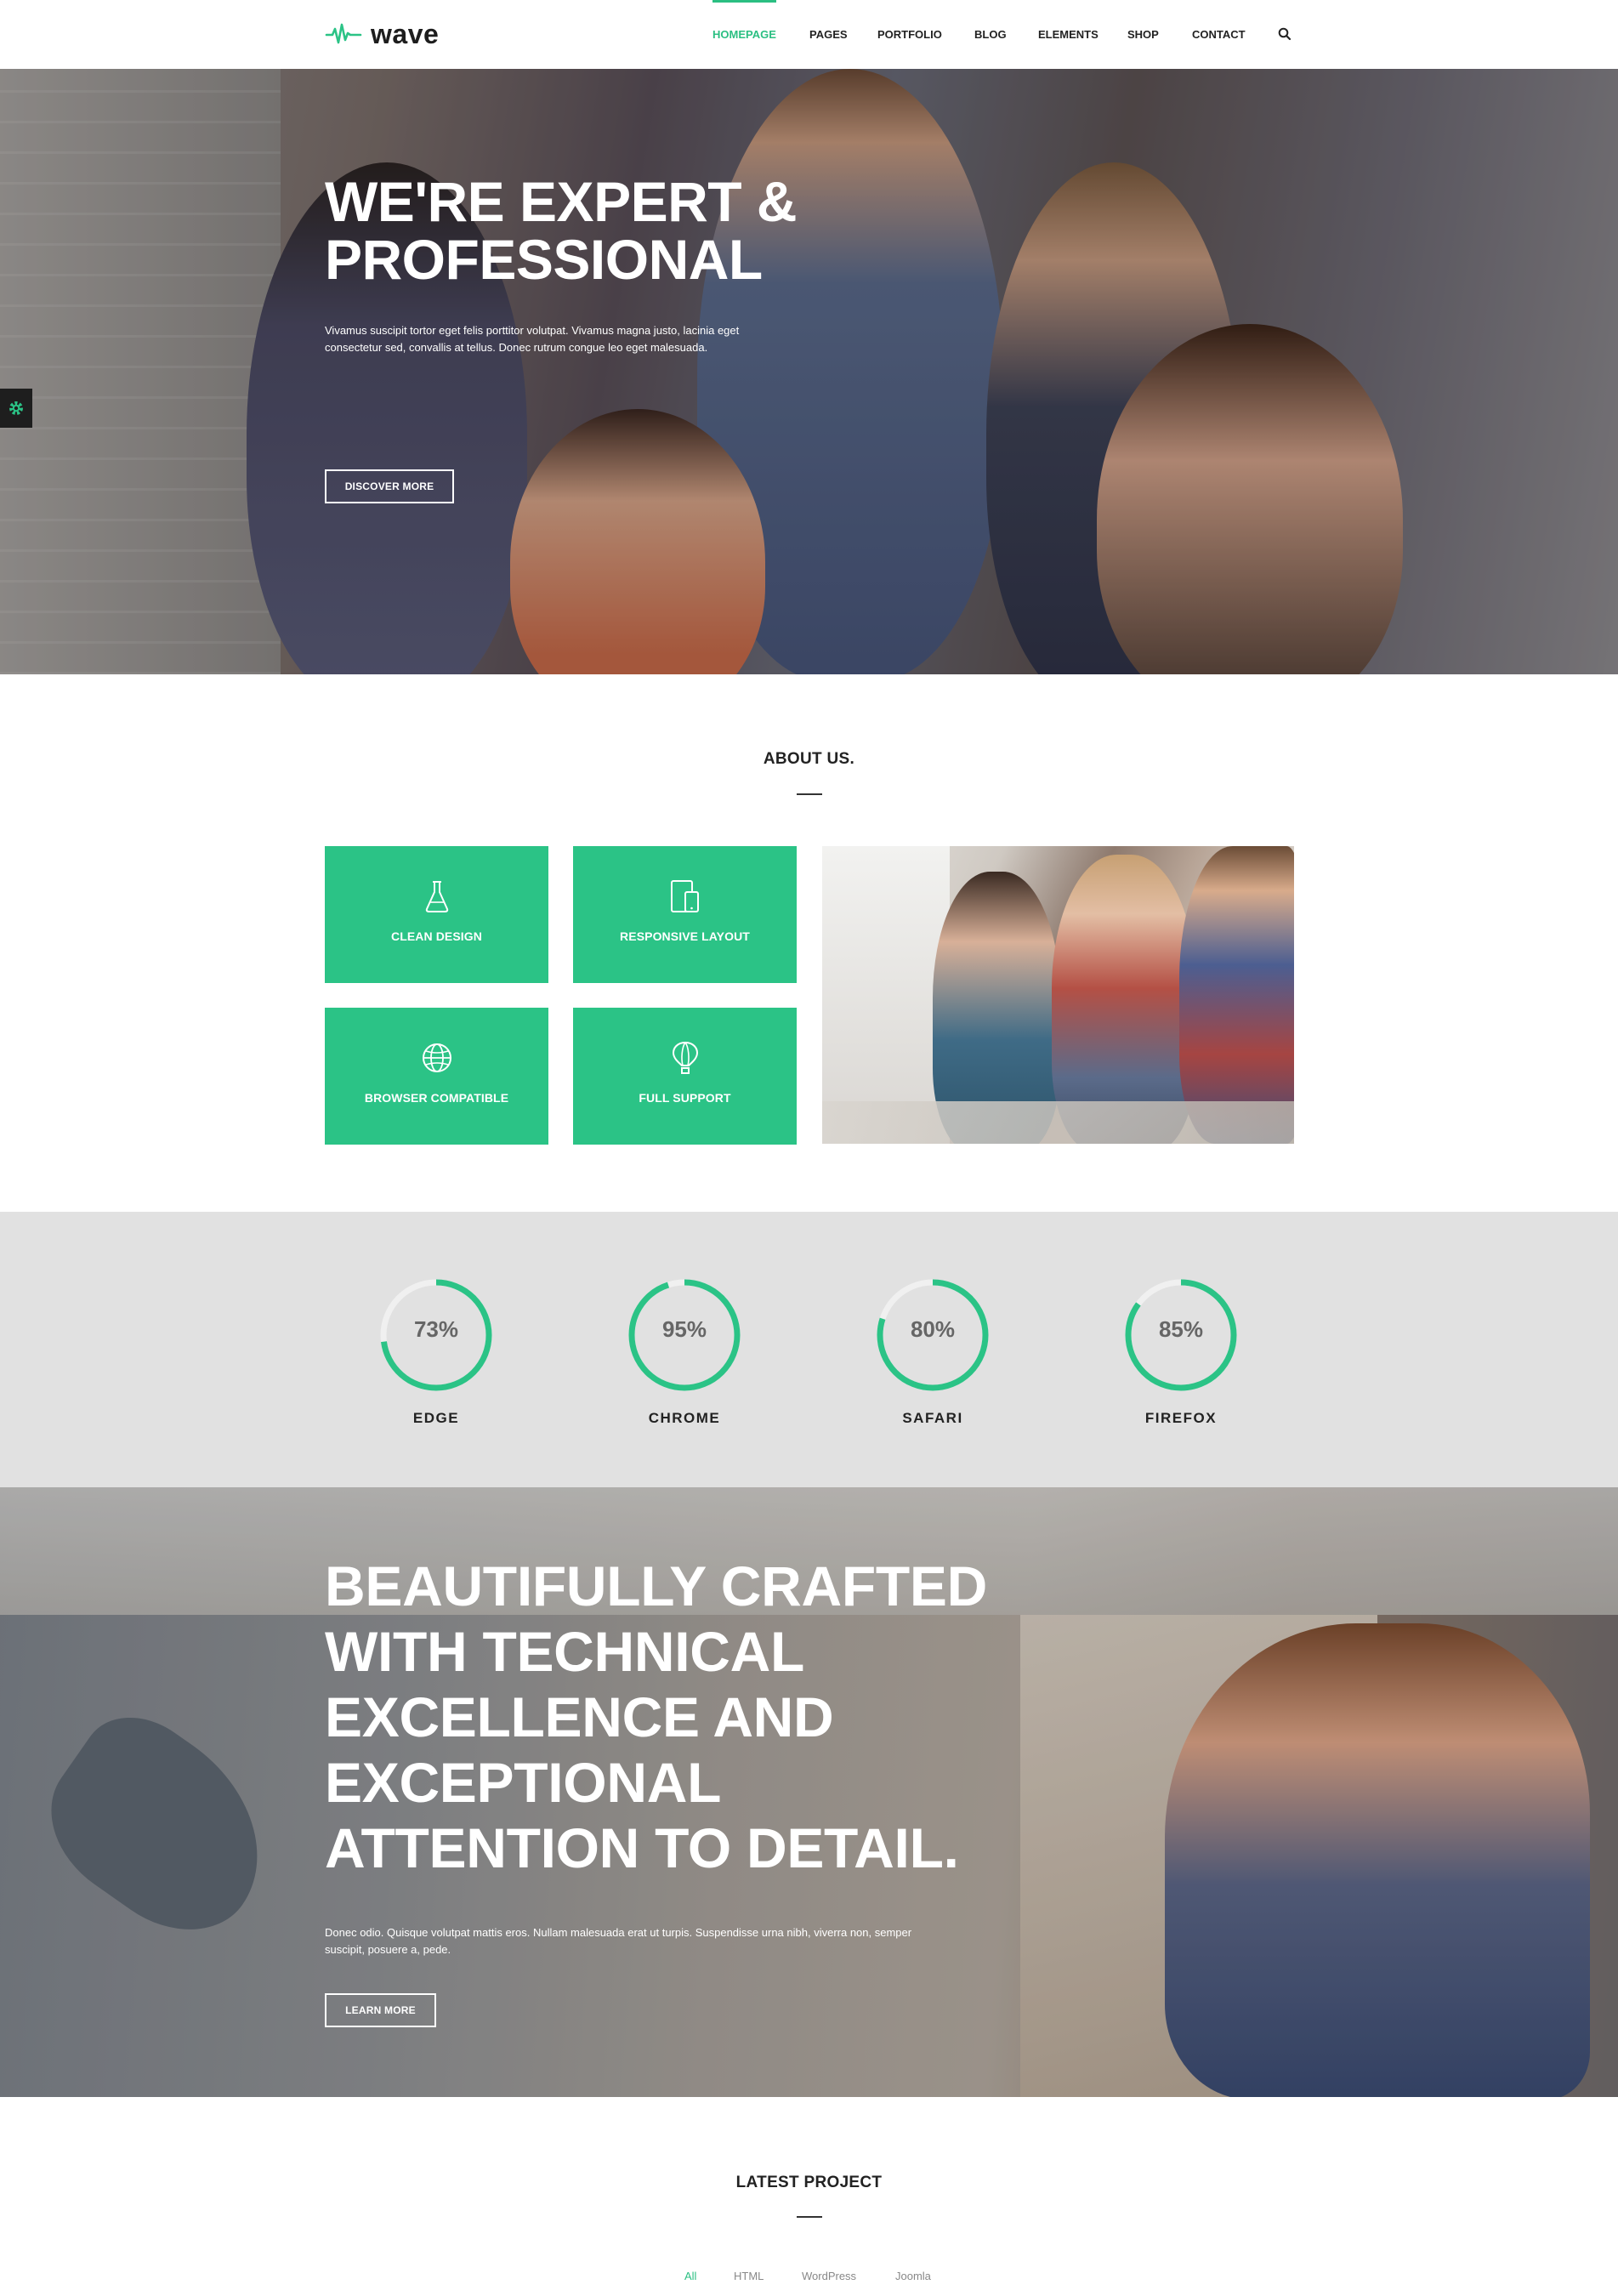  What do you see at coordinates (685, 936) in the screenshot?
I see `feature-label: RESPONSIVE LAYOUT` at bounding box center [685, 936].